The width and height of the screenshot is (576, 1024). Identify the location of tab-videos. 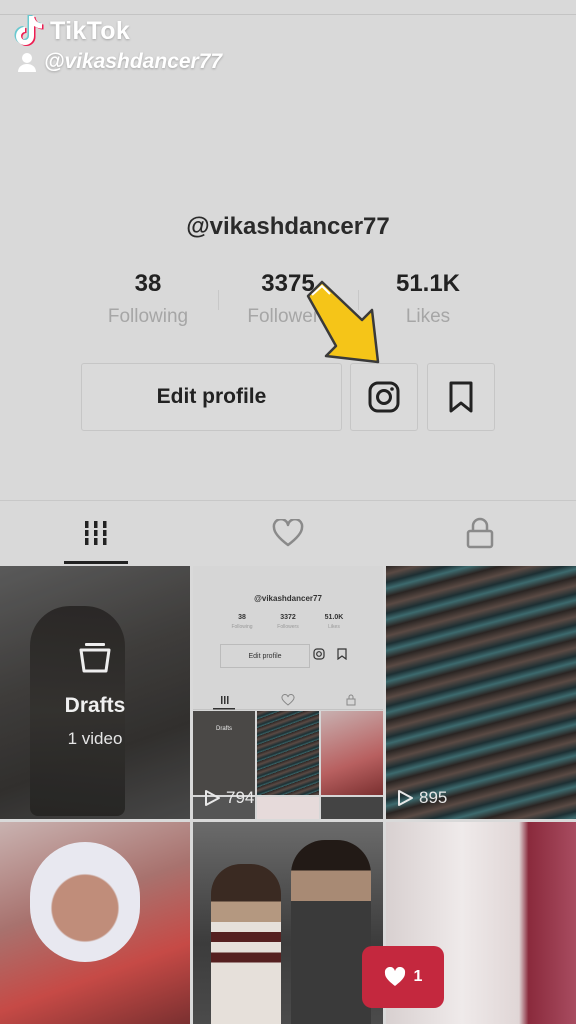
(96, 533).